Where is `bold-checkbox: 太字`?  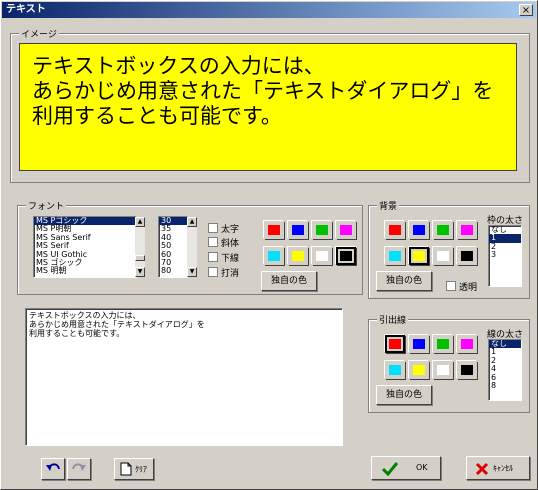 bold-checkbox: 太字 is located at coordinates (223, 228).